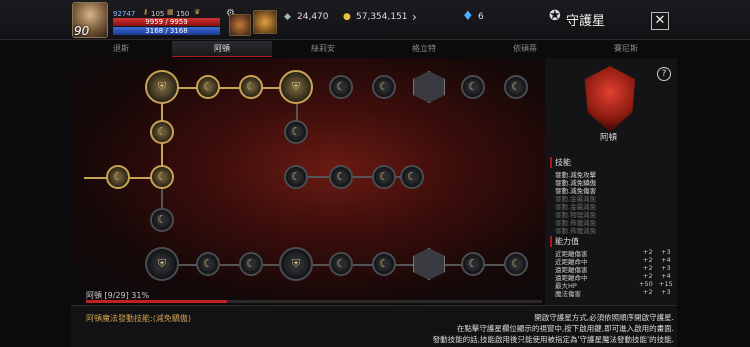 Image resolution: width=750 pixels, height=347 pixels. What do you see at coordinates (347, 17) in the screenshot?
I see `gold-coin-icon: ●` at bounding box center [347, 17].